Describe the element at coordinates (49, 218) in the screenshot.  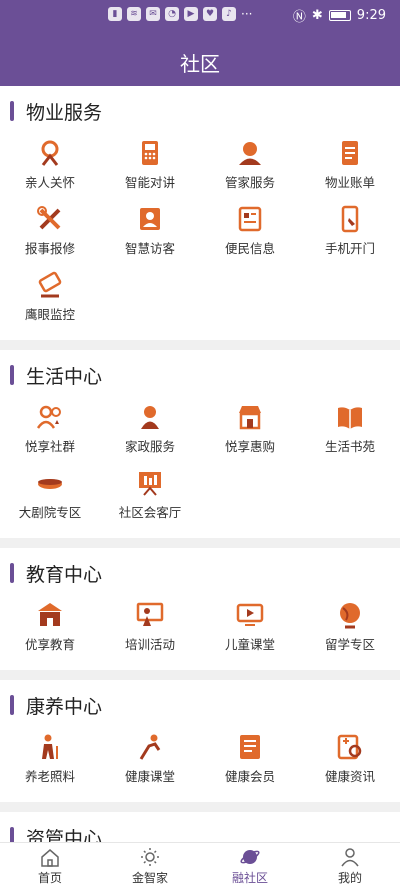
I see `repair-icon` at that location.